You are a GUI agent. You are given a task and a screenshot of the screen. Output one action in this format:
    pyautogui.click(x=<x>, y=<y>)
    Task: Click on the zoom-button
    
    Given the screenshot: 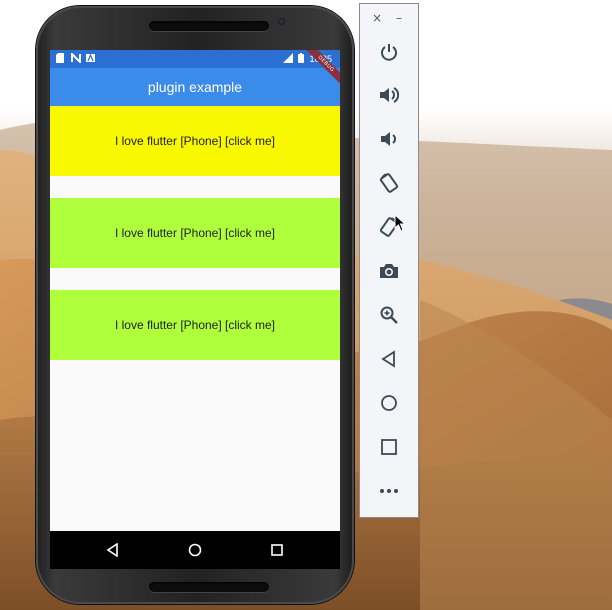 What is the action you would take?
    pyautogui.click(x=389, y=315)
    